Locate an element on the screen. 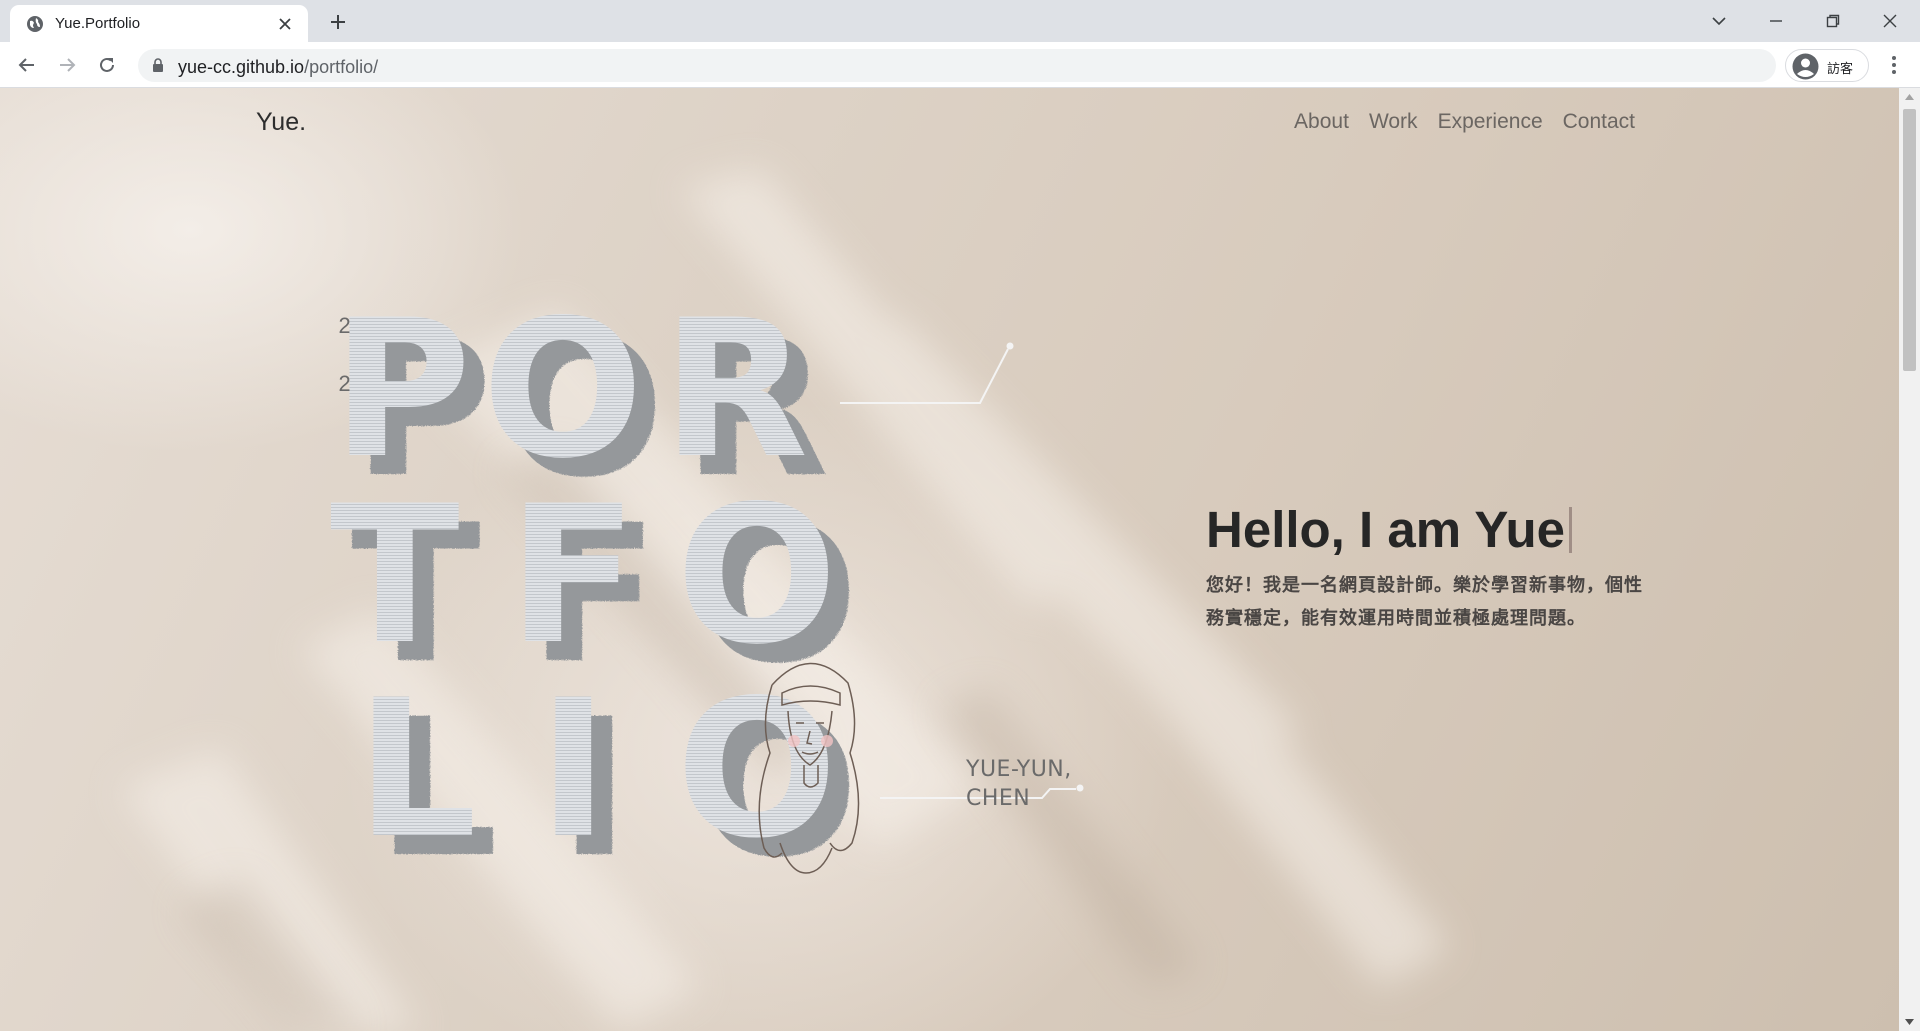 The width and height of the screenshot is (1920, 1031). forward-button is located at coordinates (67, 65).